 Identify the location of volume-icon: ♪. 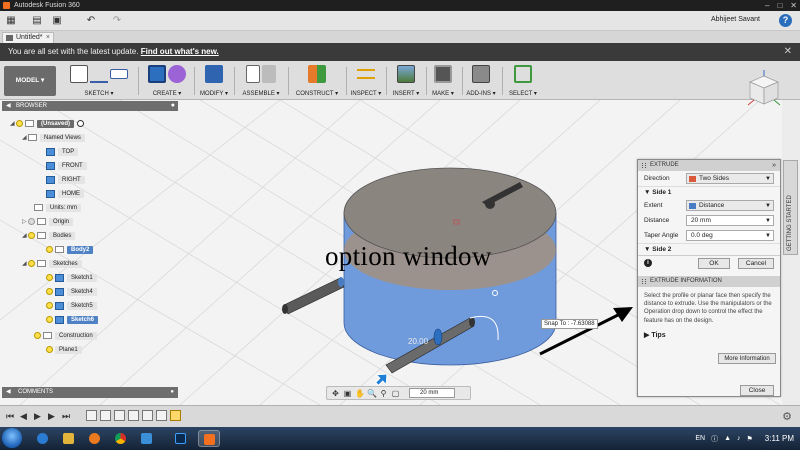
(739, 438).